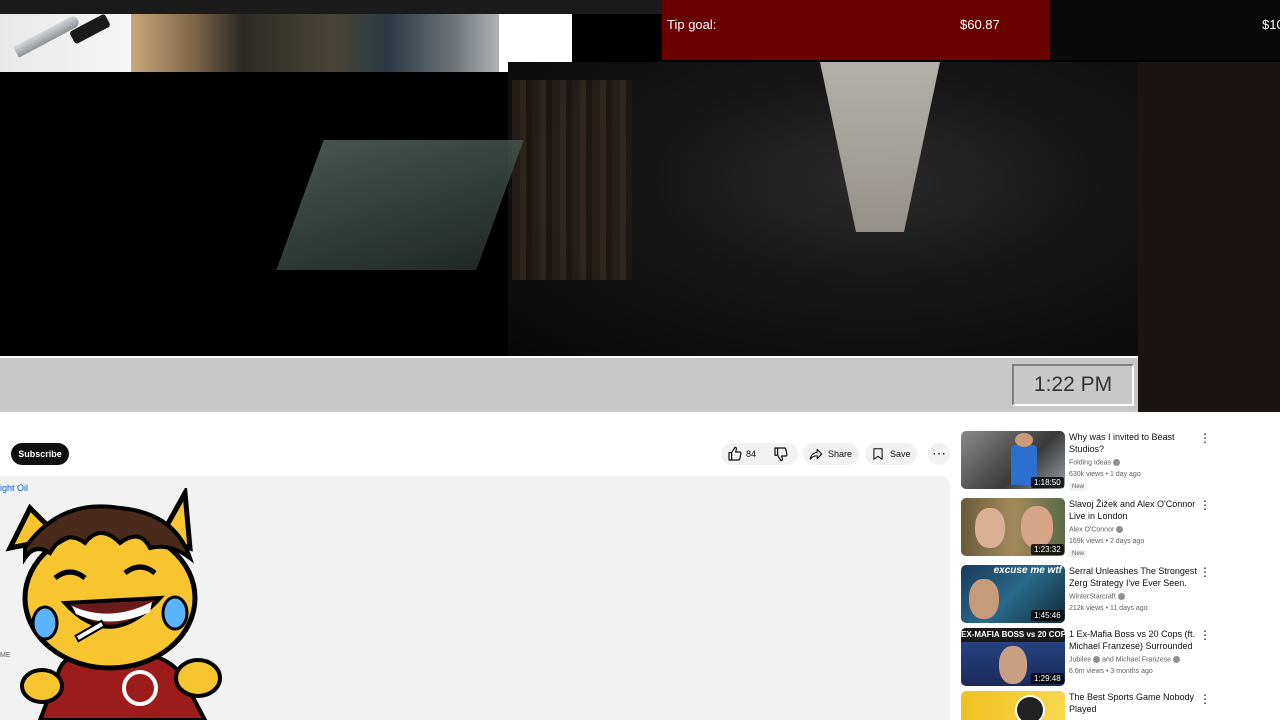  I want to click on rec-thumb-text: excuse me wtf, so click(1027, 570).